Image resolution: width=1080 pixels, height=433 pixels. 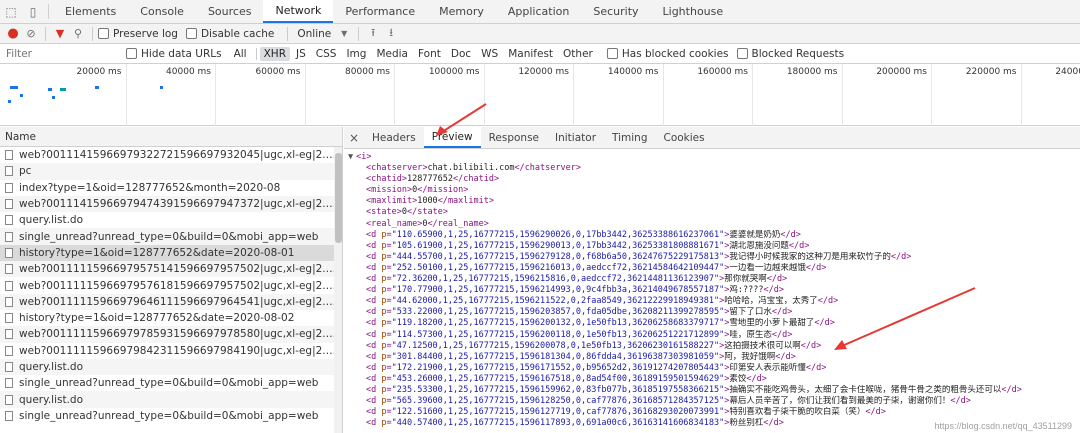 What do you see at coordinates (230, 11) in the screenshot?
I see `tab-sources: Sources` at bounding box center [230, 11].